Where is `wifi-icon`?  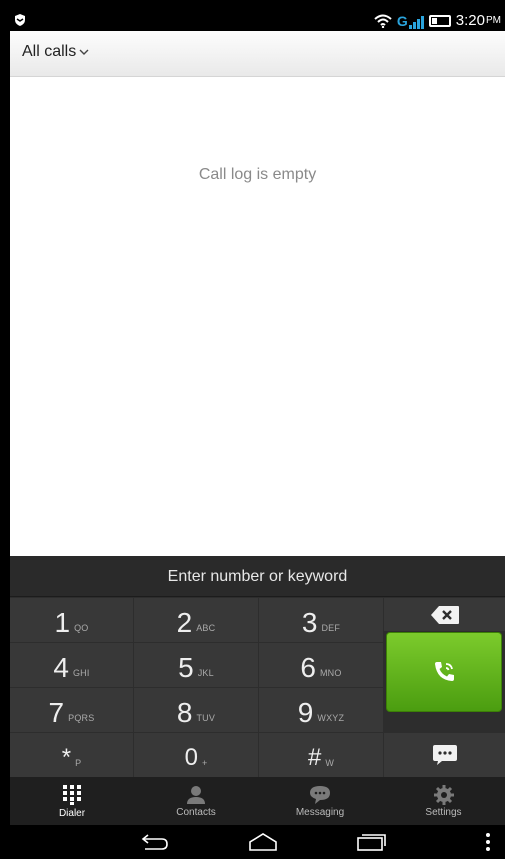
wifi-icon is located at coordinates (383, 21).